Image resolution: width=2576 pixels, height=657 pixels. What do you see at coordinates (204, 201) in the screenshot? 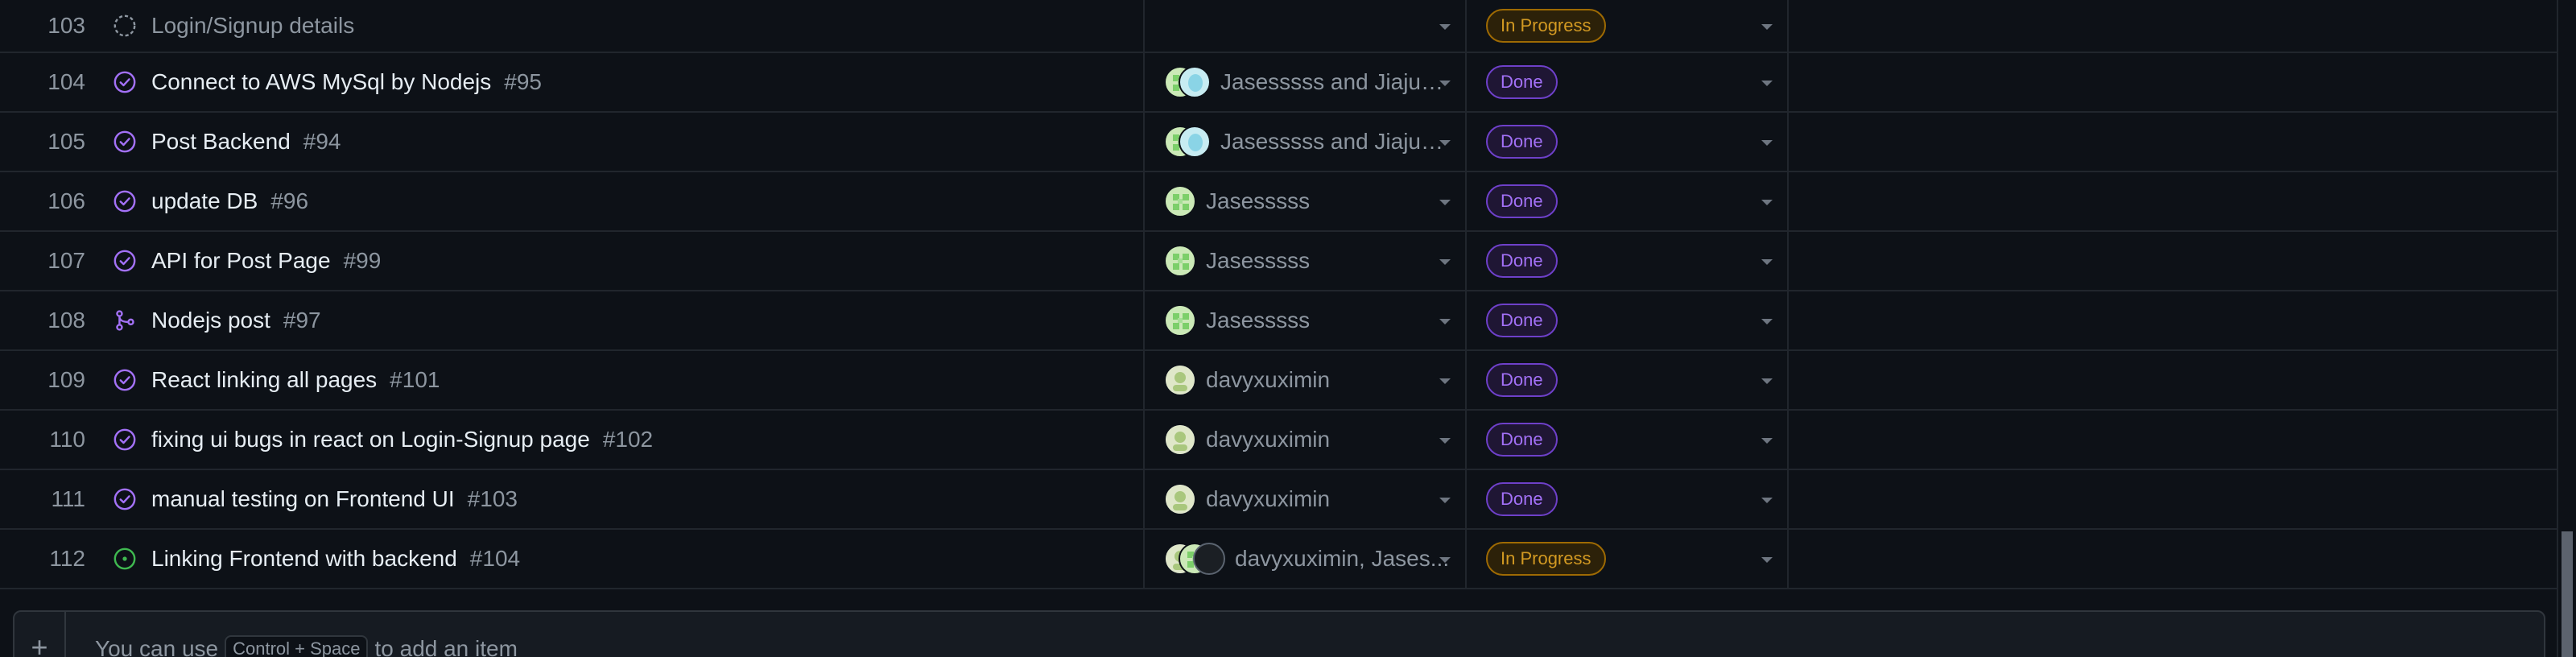
I see `item-title-link: update DB` at bounding box center [204, 201].